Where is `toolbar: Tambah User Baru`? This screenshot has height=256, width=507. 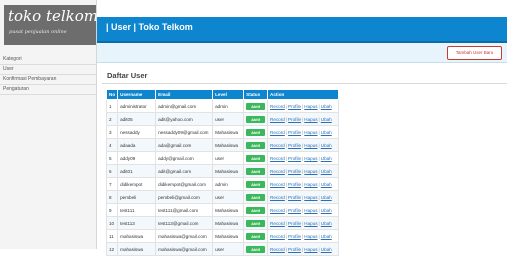 toolbar: Tambah User Baru is located at coordinates (302, 53).